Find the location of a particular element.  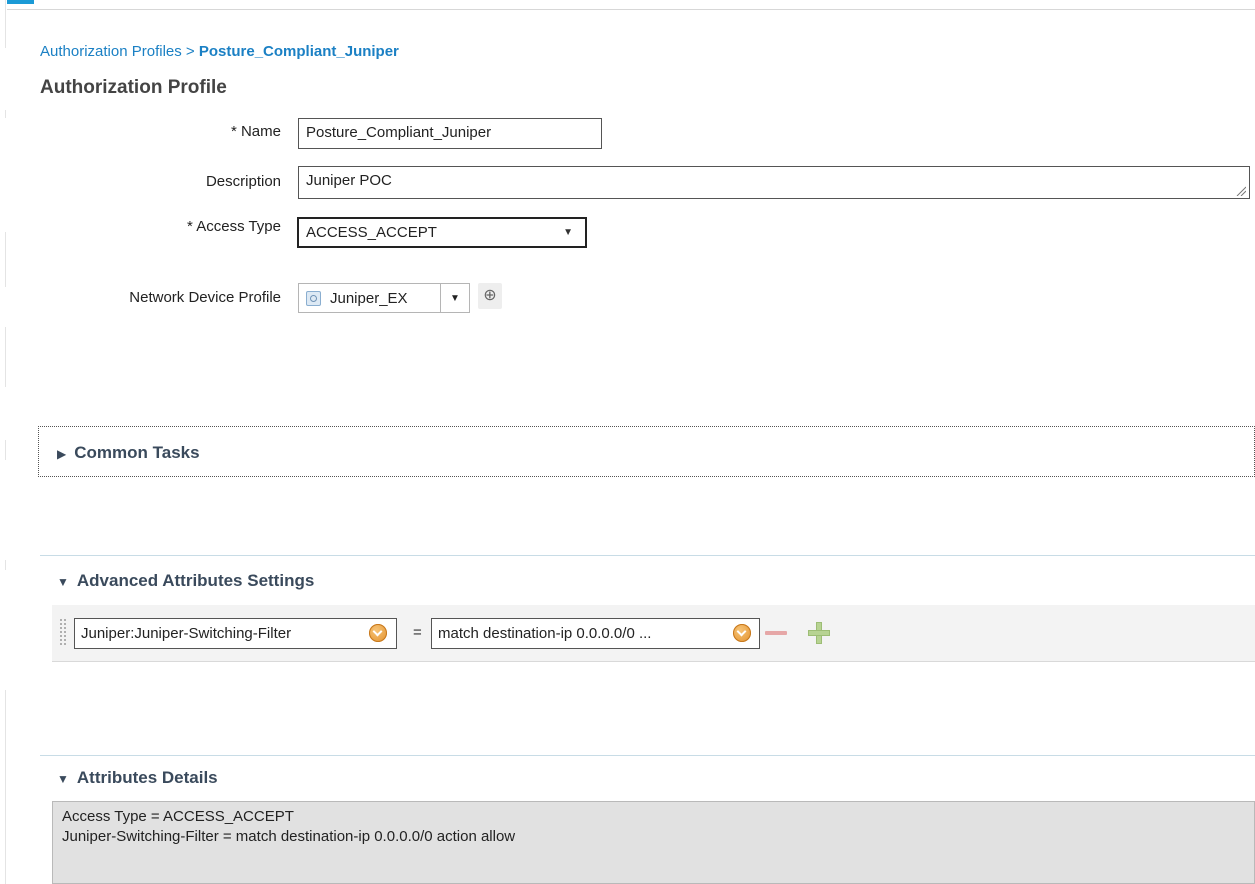

network-device-profile-select: Juniper_EX ▼ is located at coordinates (384, 298).